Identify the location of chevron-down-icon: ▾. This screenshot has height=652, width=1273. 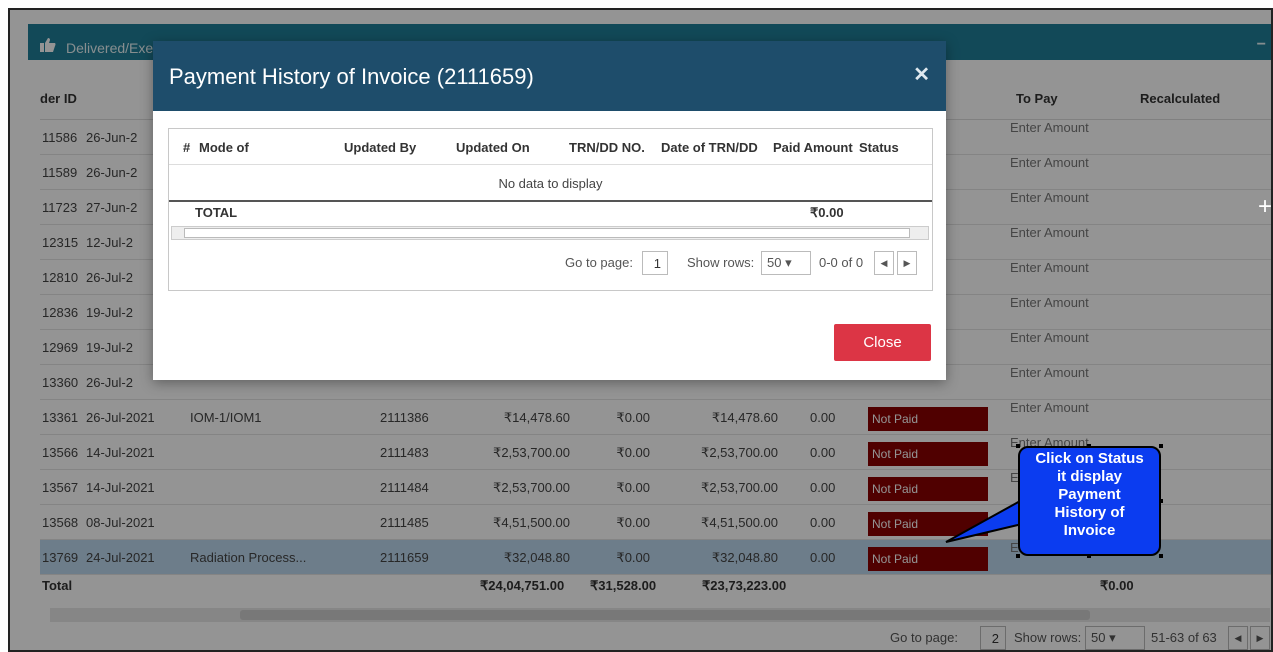
(788, 262).